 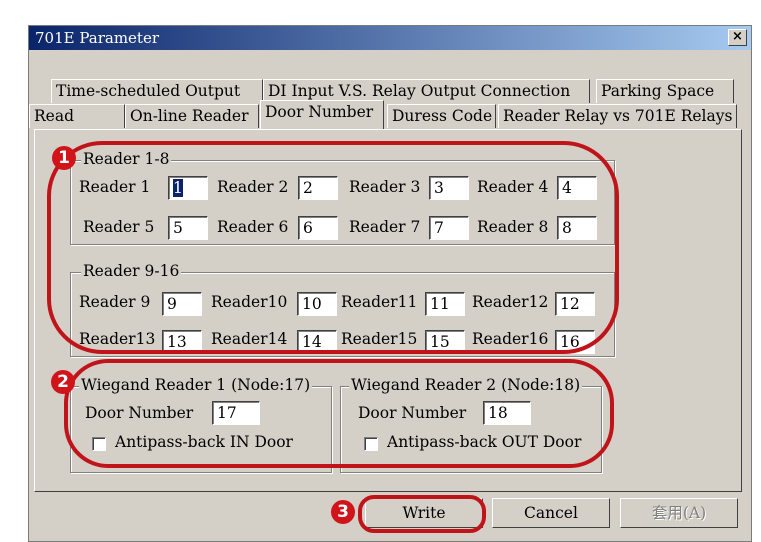 What do you see at coordinates (466, 385) in the screenshot?
I see `group-title: Wiegand Reader 2 (Node:18)` at bounding box center [466, 385].